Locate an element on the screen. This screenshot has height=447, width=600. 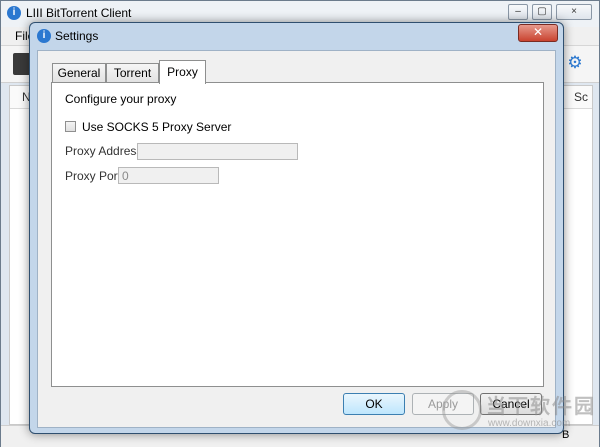
proxy-port-input is located at coordinates (168, 175).